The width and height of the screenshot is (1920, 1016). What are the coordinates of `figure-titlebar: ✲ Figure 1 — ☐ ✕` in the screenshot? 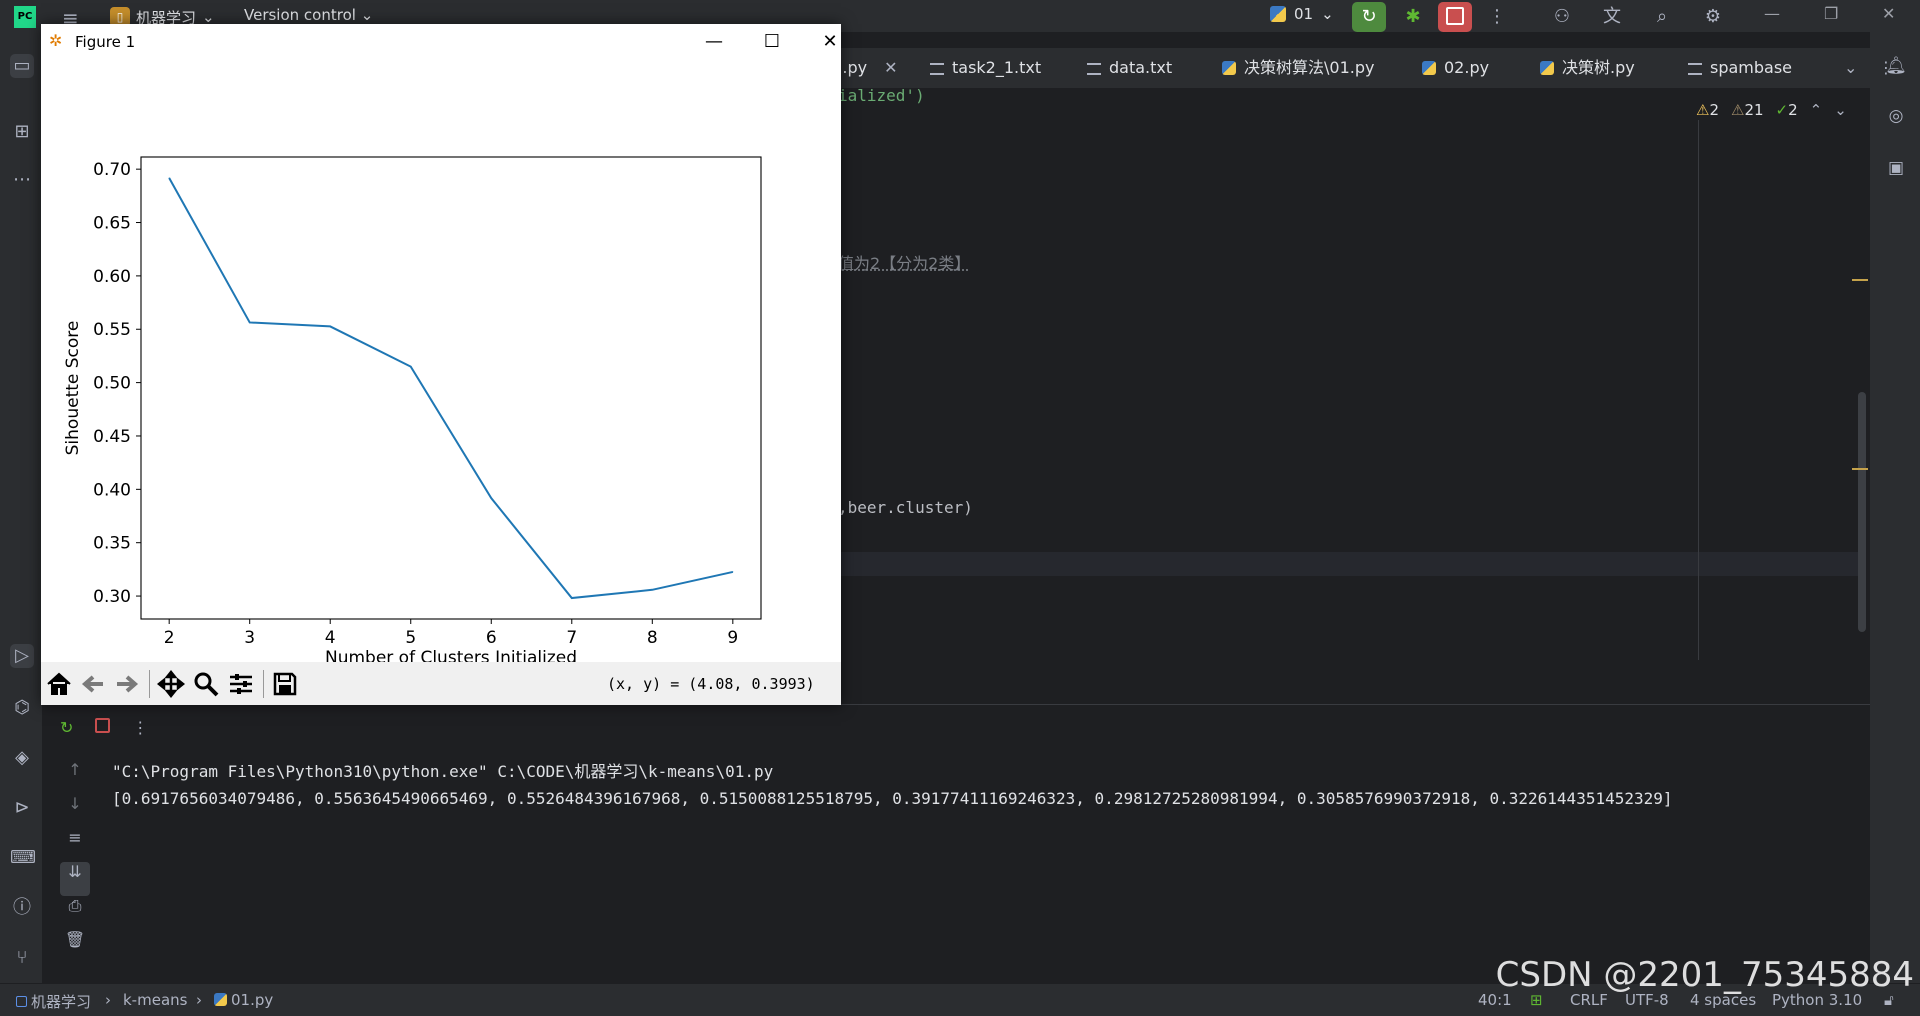 It's located at (441, 42).